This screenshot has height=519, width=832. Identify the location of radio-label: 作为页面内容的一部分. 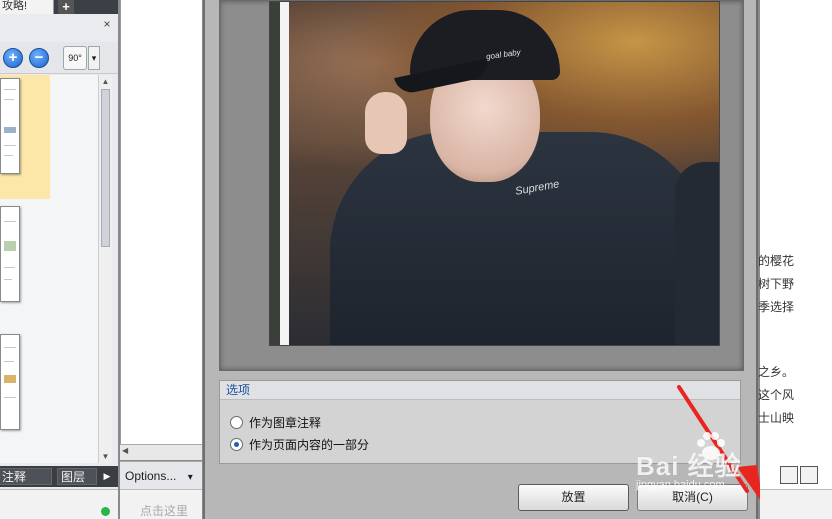
(309, 444).